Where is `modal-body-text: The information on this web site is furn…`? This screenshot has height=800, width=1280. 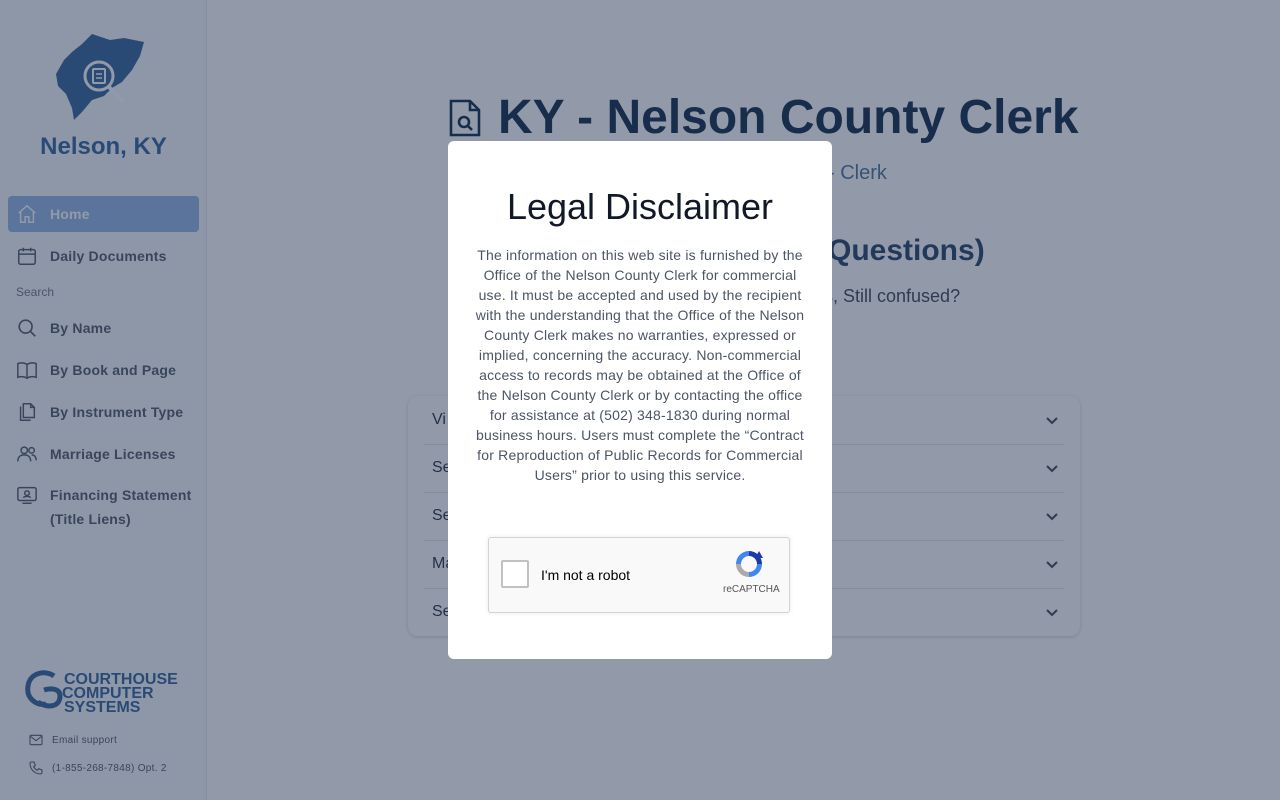 modal-body-text: The information on this web site is furn… is located at coordinates (640, 365).